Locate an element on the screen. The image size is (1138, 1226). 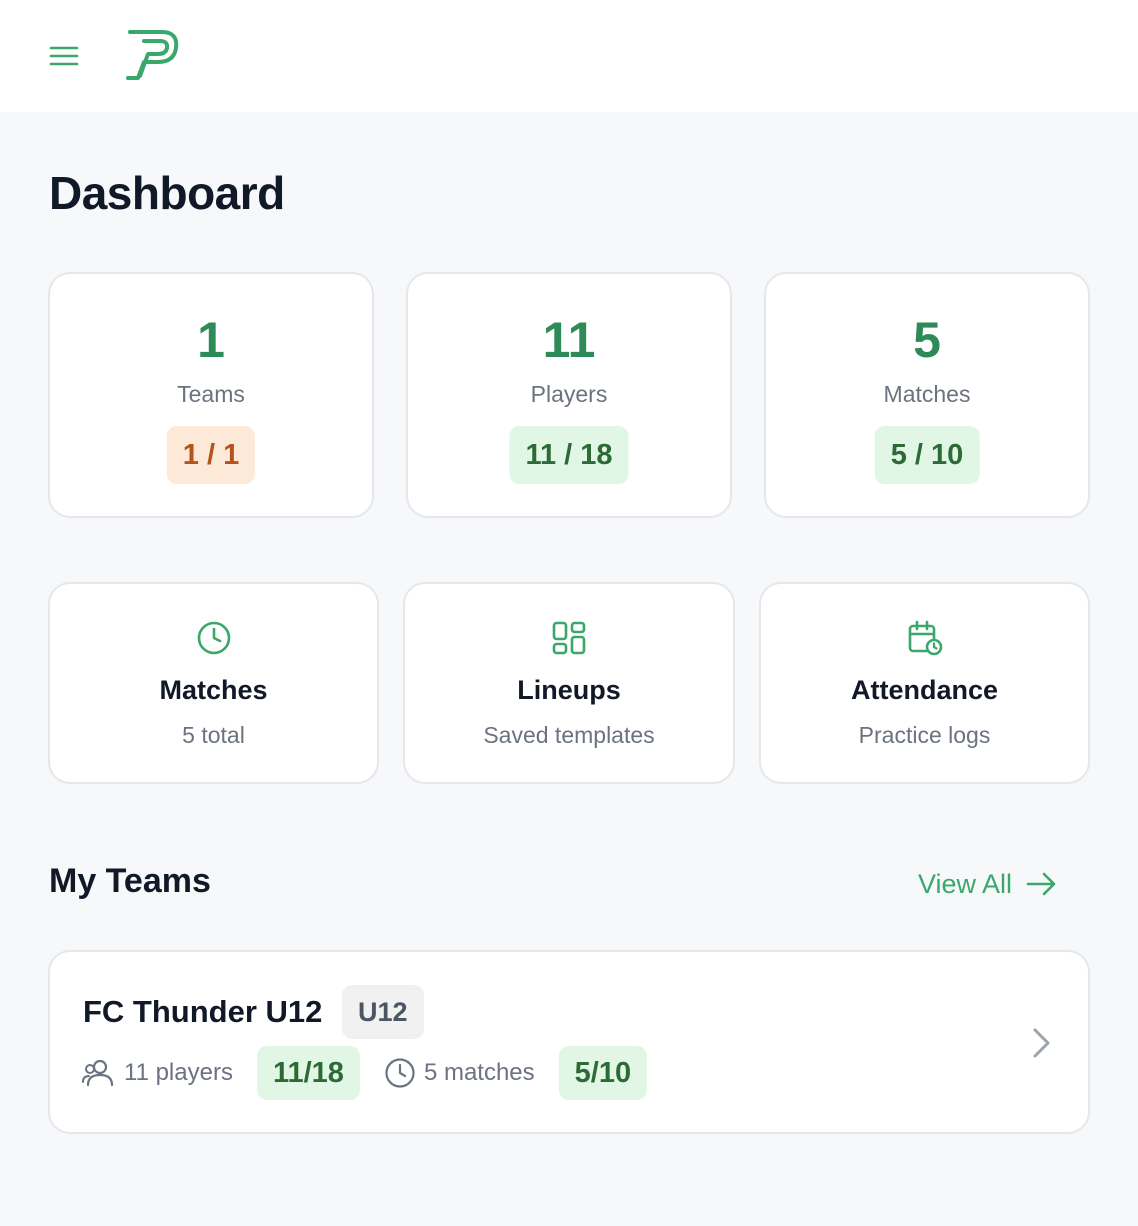
nav-card-subtitle: Practice logs is located at coordinates (924, 735).